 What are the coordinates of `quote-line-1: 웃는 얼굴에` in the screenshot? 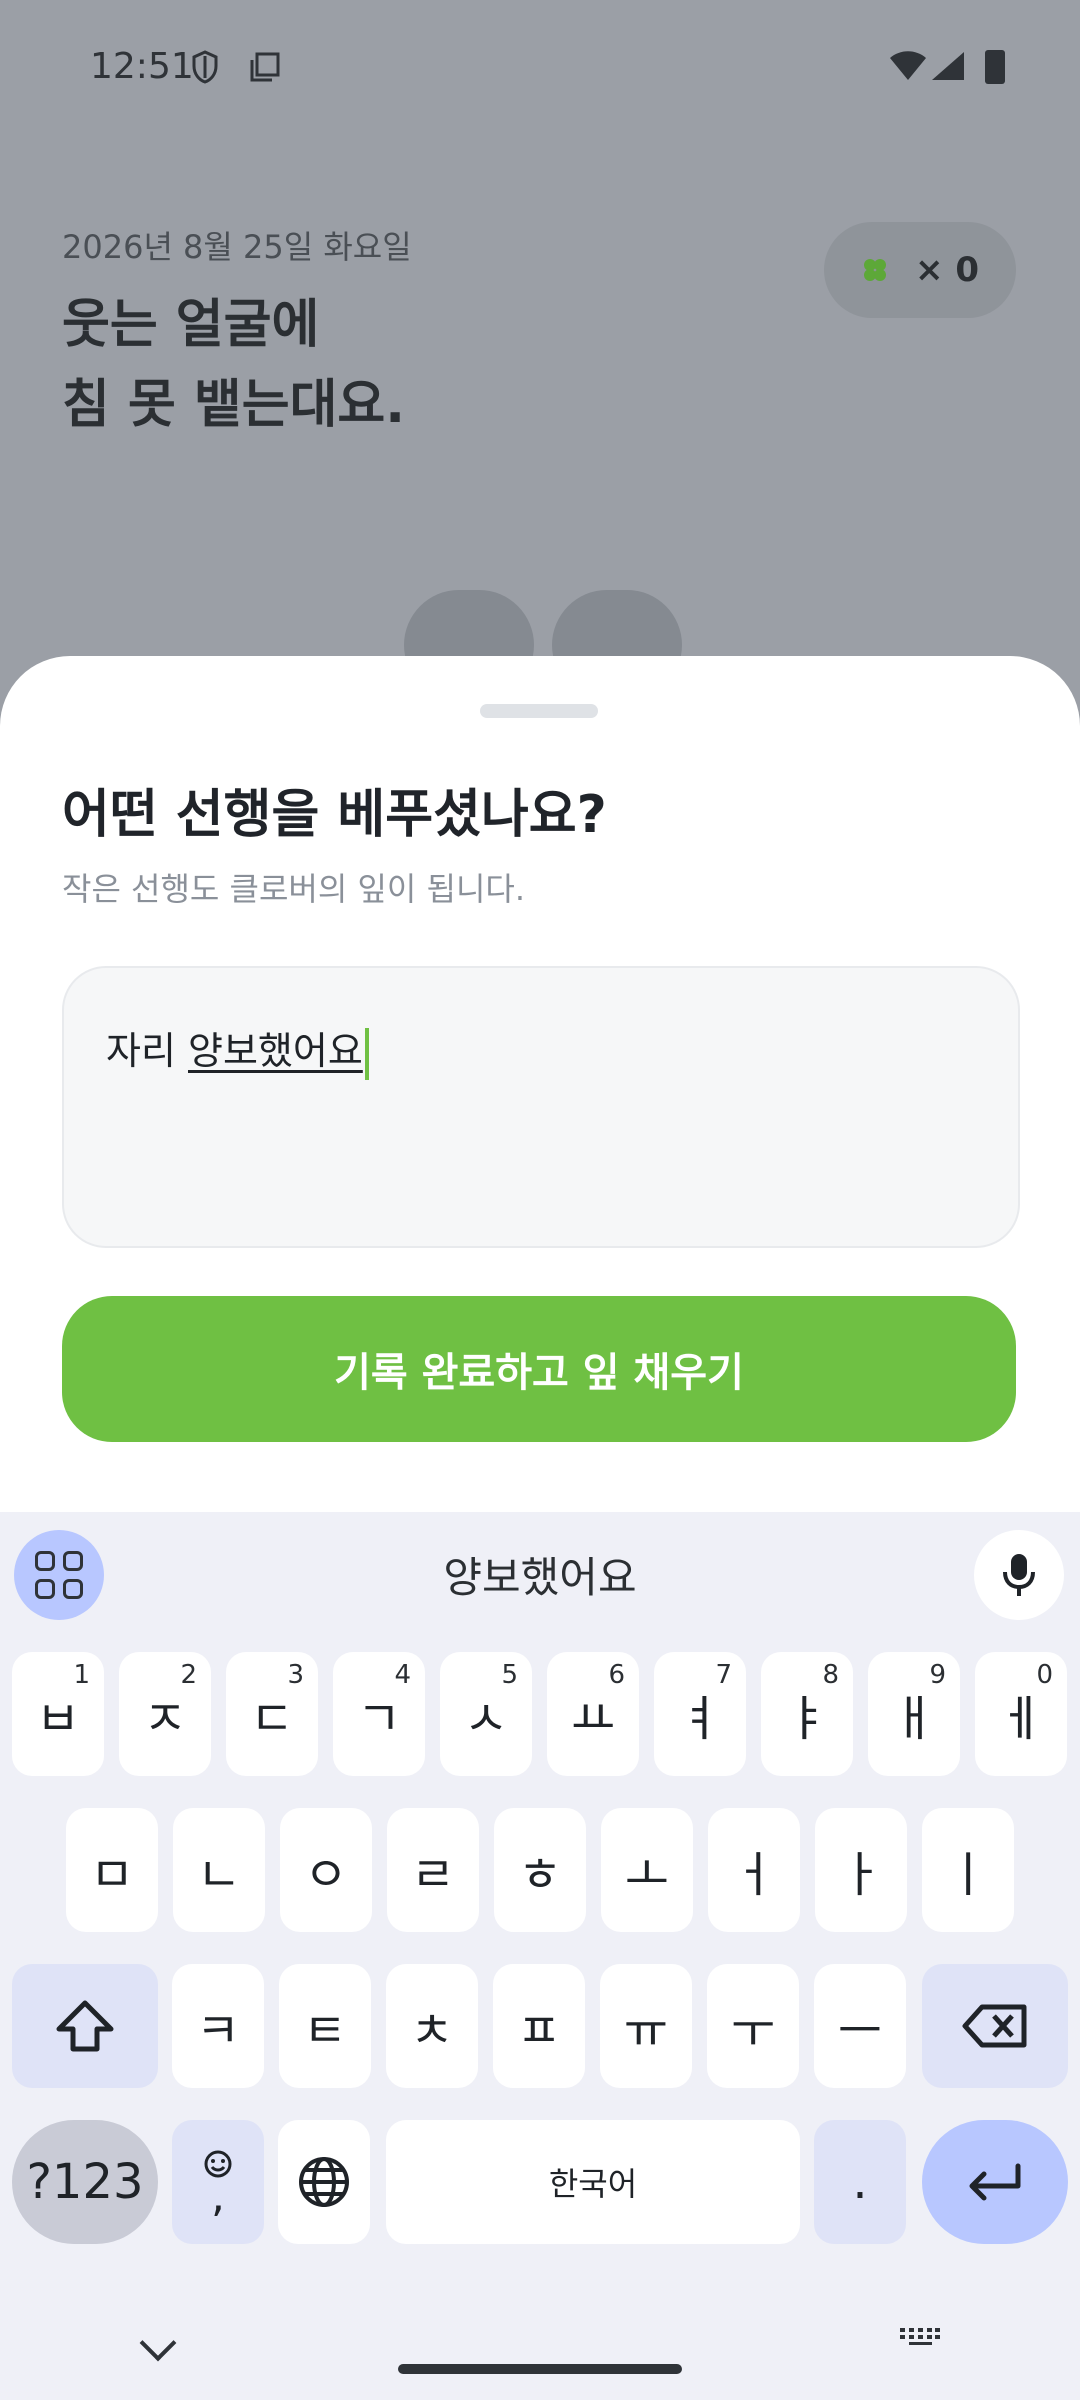 It's located at (191, 325).